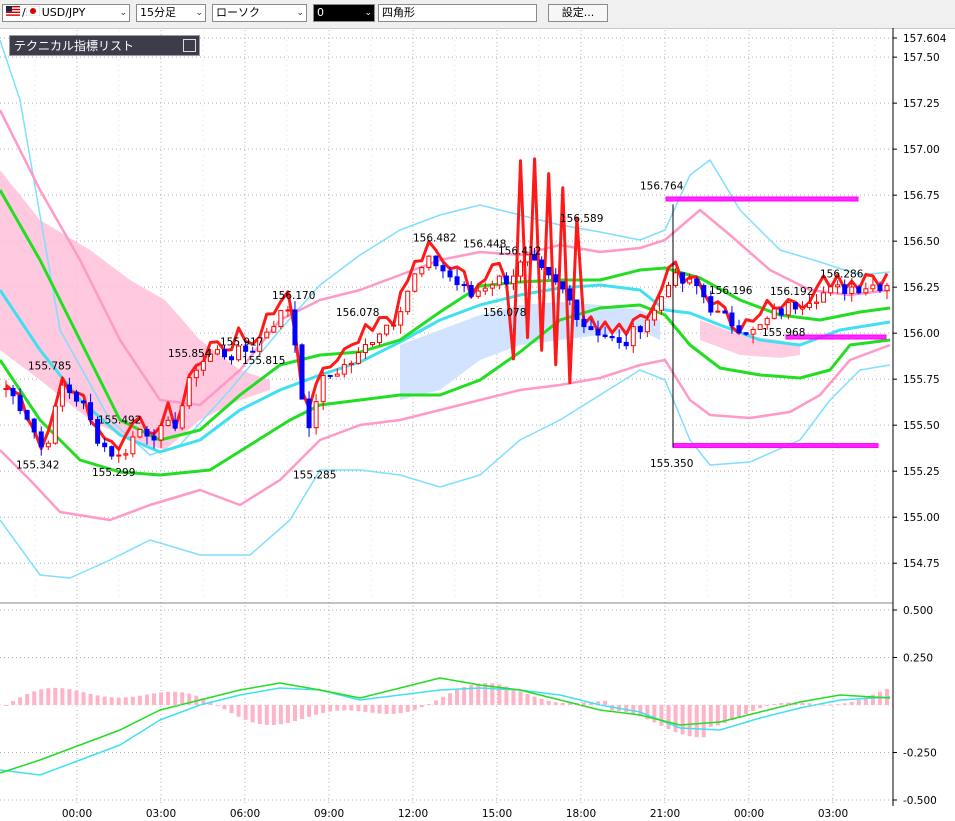 This screenshot has width=955, height=821. I want to click on cloud-area, so click(135, 310).